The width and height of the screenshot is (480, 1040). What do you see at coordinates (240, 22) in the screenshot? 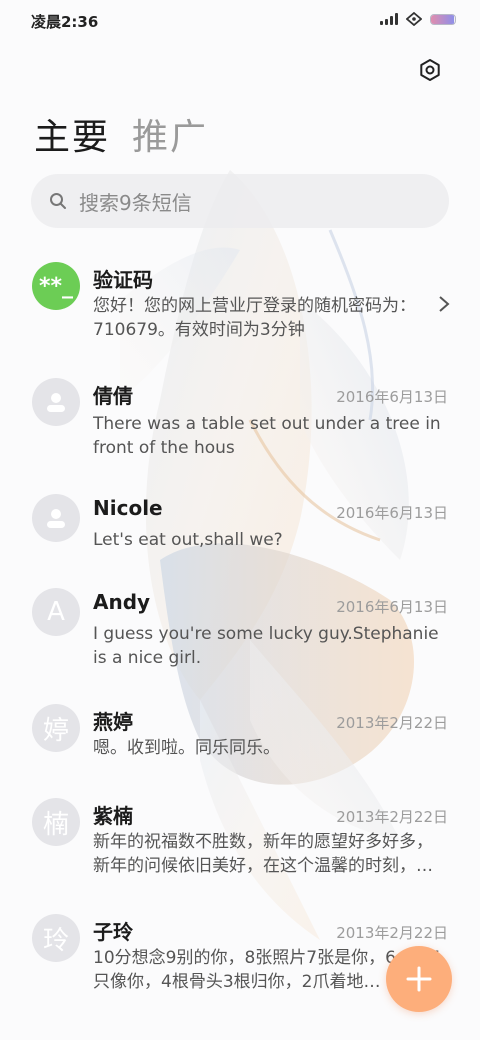
I see `status-bar: 凌晨2:36` at bounding box center [240, 22].